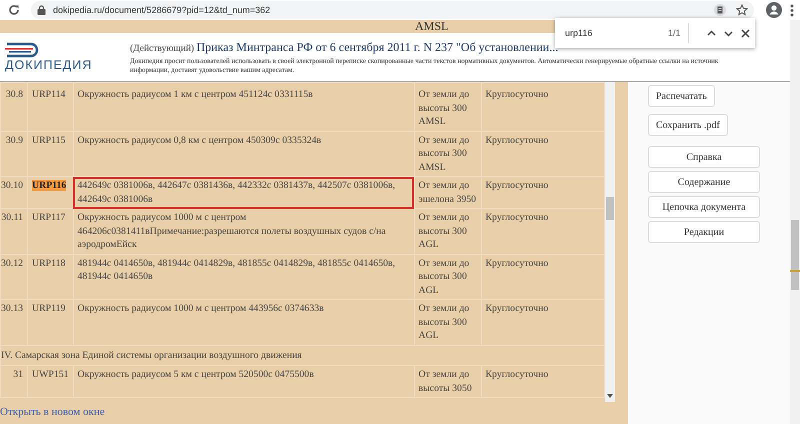  I want to click on table-cell: 30.9, so click(14, 153).